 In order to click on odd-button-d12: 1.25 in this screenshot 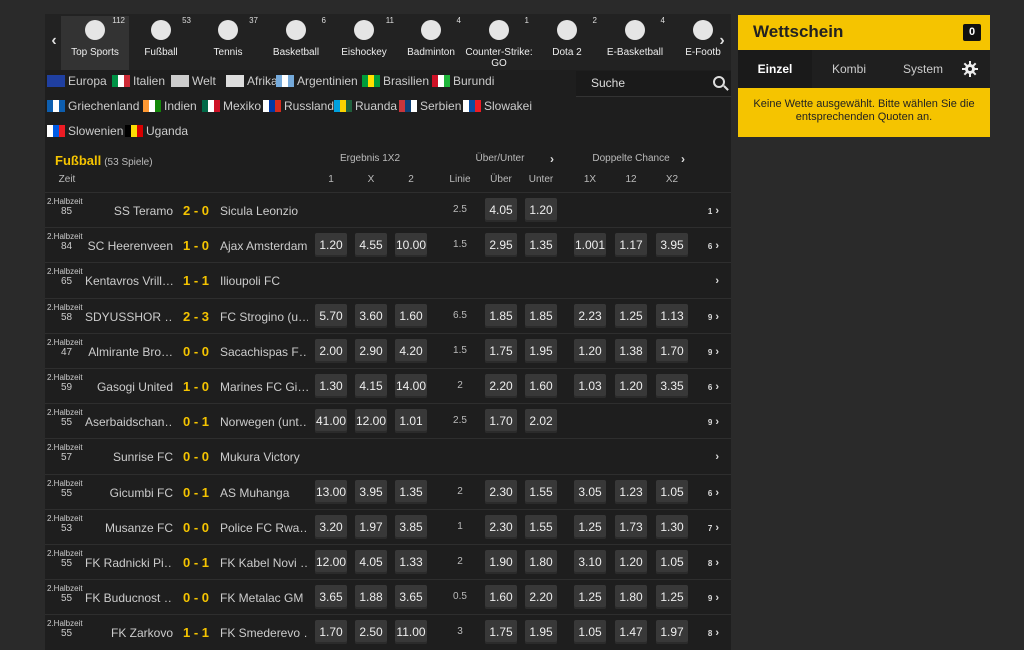, I will do `click(631, 315)`.